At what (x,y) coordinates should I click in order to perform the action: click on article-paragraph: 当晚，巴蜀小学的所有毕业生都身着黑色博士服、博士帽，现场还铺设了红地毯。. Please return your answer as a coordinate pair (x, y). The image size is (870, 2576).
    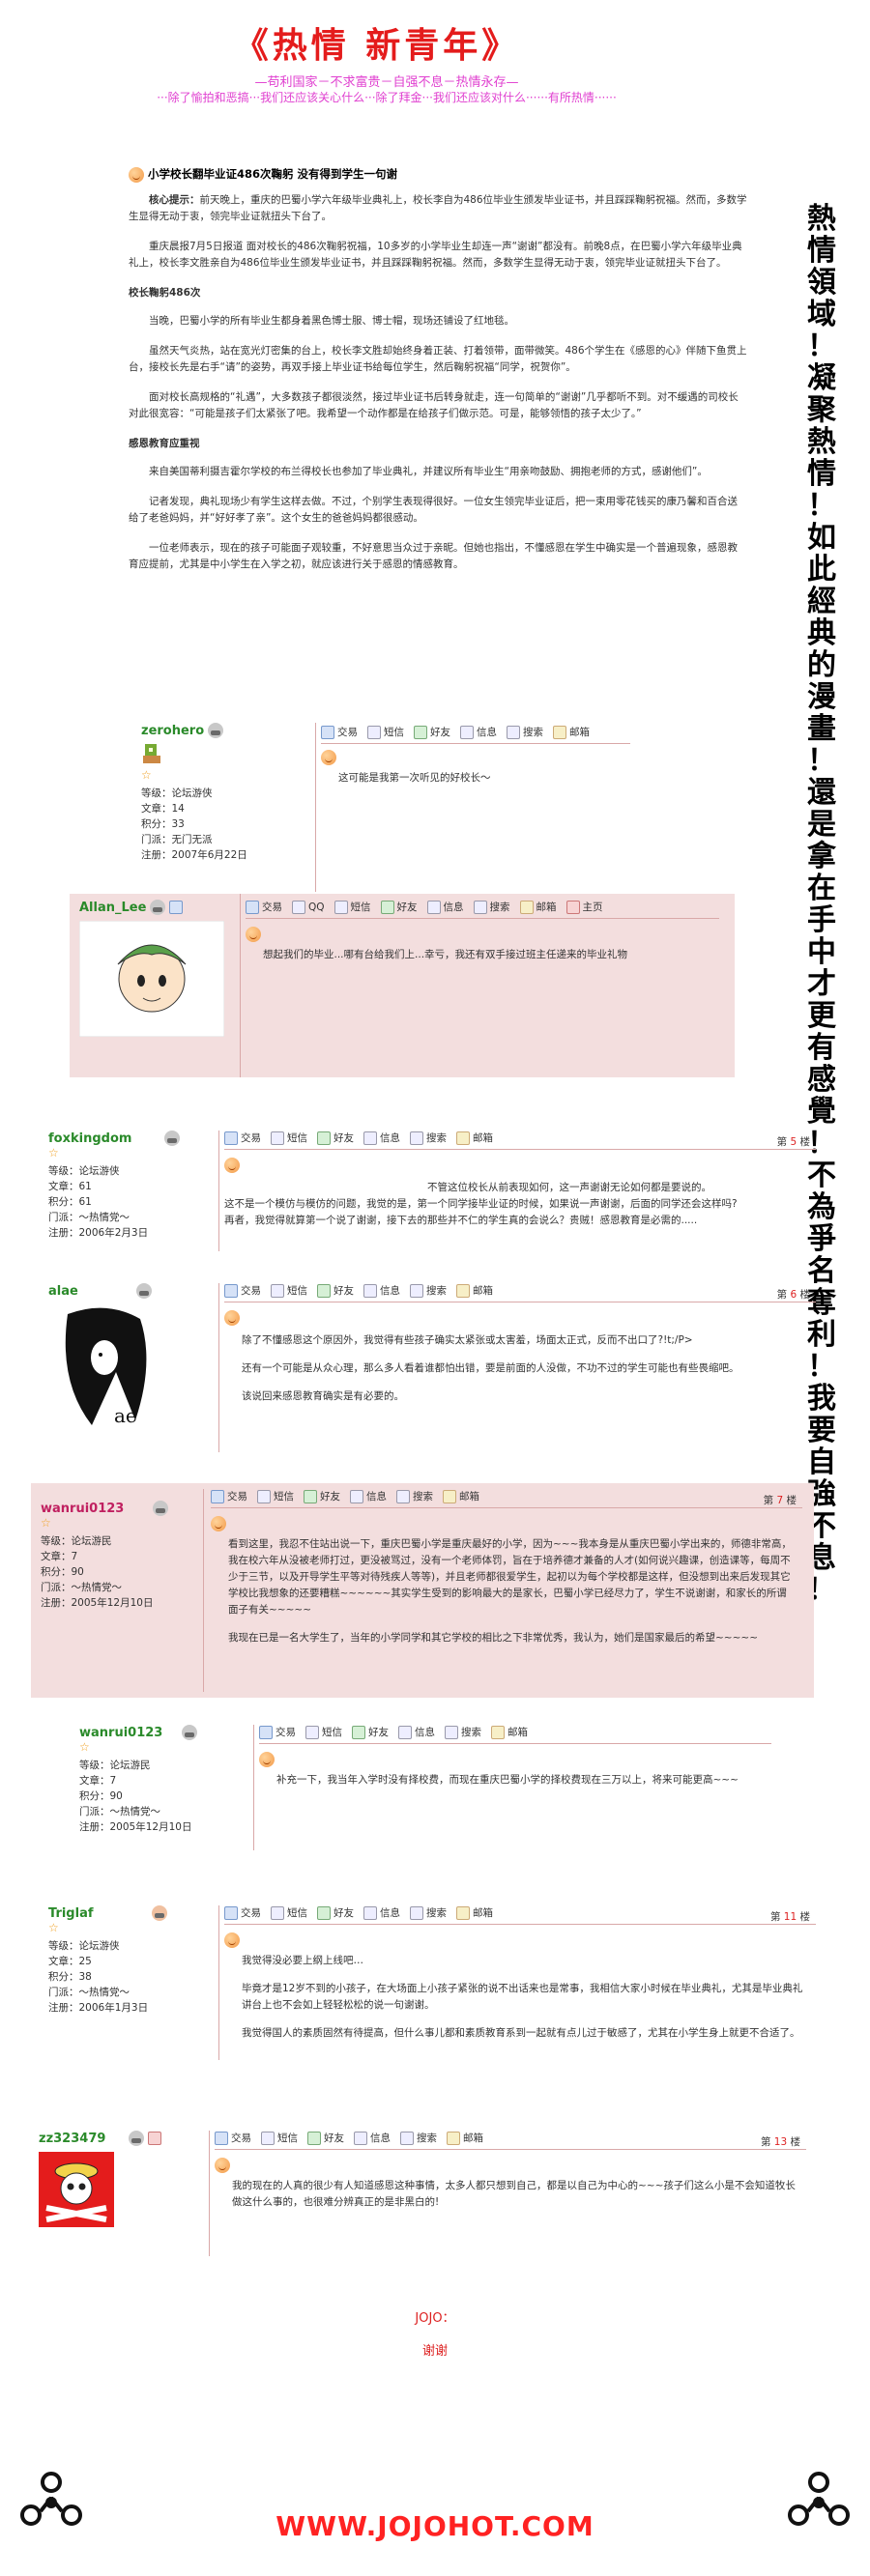
    Looking at the image, I should click on (332, 321).